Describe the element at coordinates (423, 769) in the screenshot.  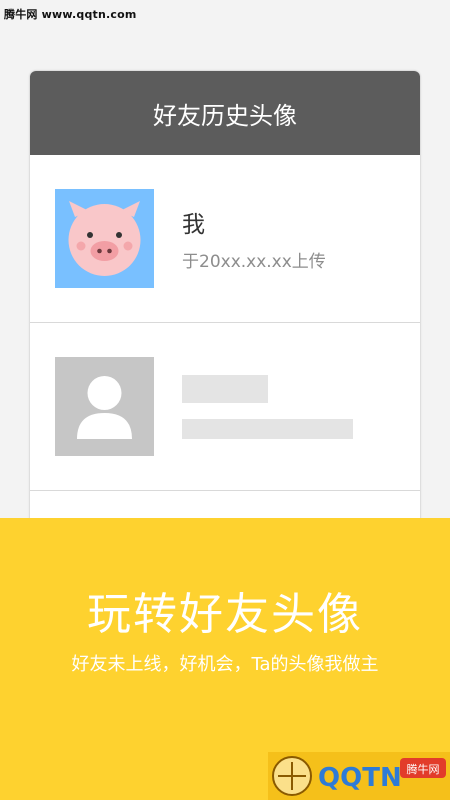
I see `svg-text: 腾牛网` at that location.